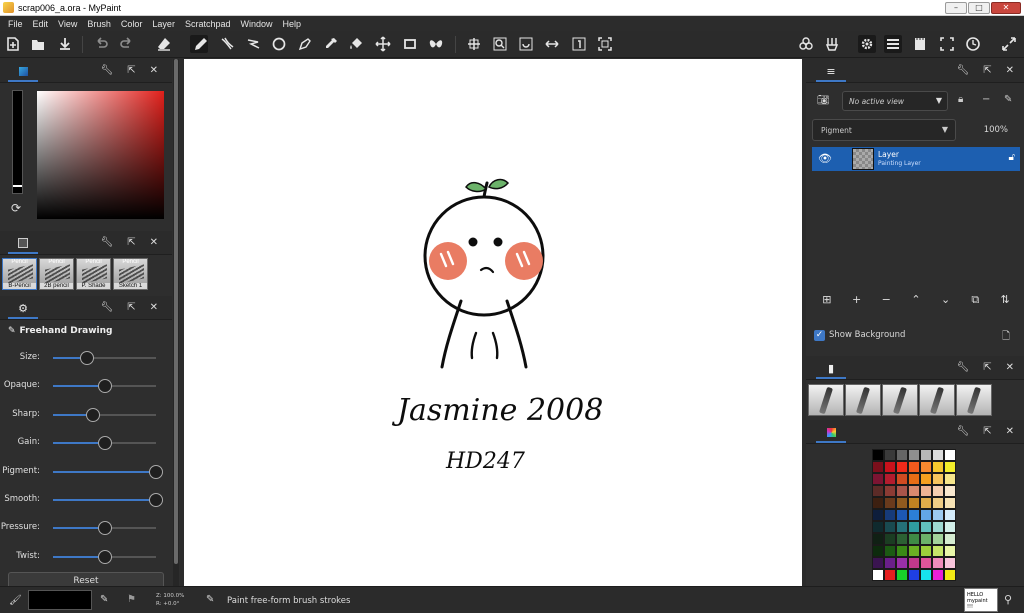 The image size is (1024, 613). Describe the element at coordinates (1006, 7) in the screenshot. I see `close-button: ✕` at that location.